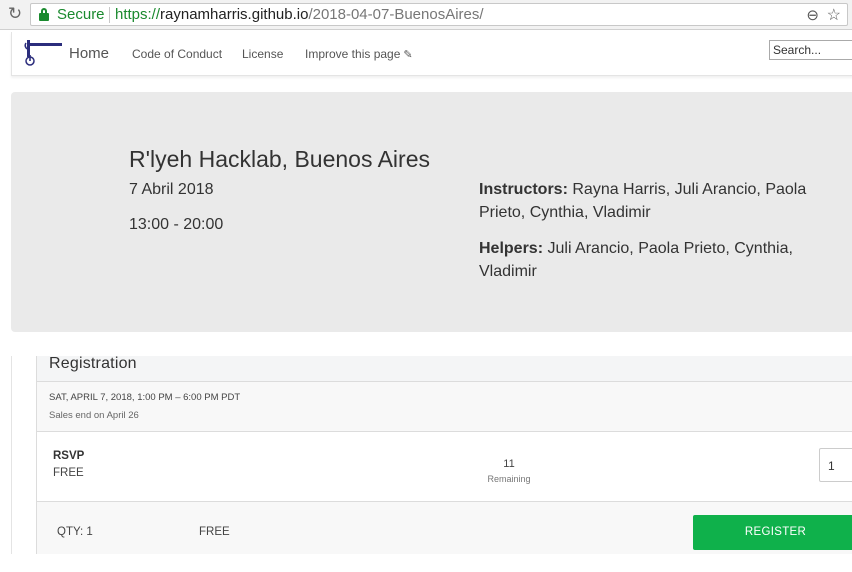  What do you see at coordinates (93, 363) in the screenshot?
I see `registration-title: Registration` at bounding box center [93, 363].